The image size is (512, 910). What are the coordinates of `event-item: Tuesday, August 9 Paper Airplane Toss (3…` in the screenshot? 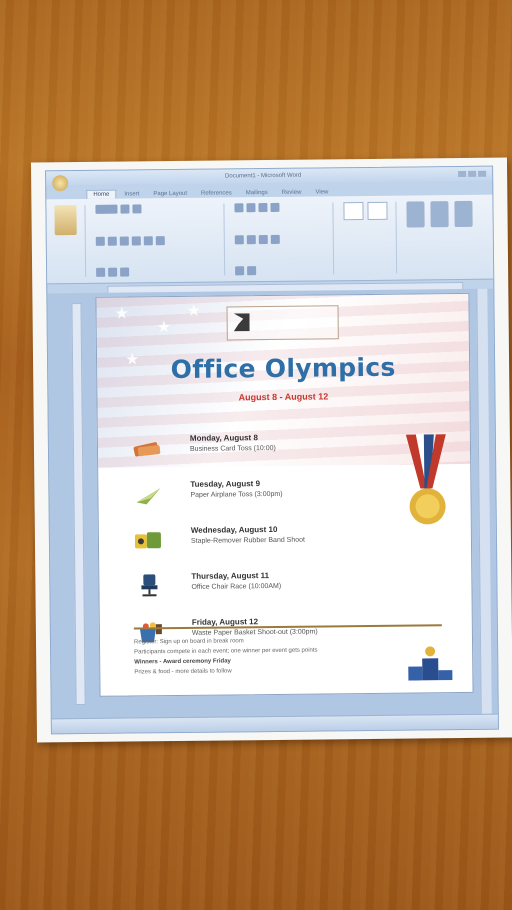 It's located at (257, 500).